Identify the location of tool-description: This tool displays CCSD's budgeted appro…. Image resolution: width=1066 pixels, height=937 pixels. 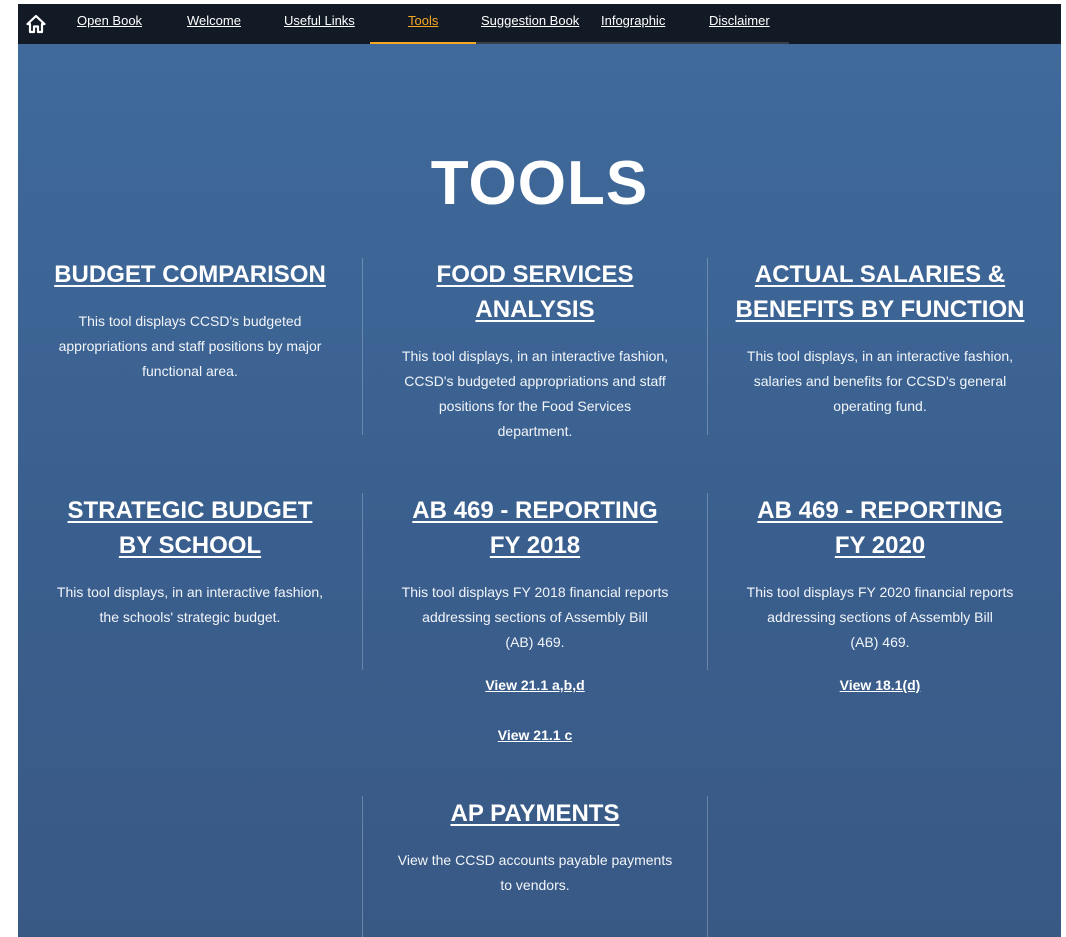
(190, 346).